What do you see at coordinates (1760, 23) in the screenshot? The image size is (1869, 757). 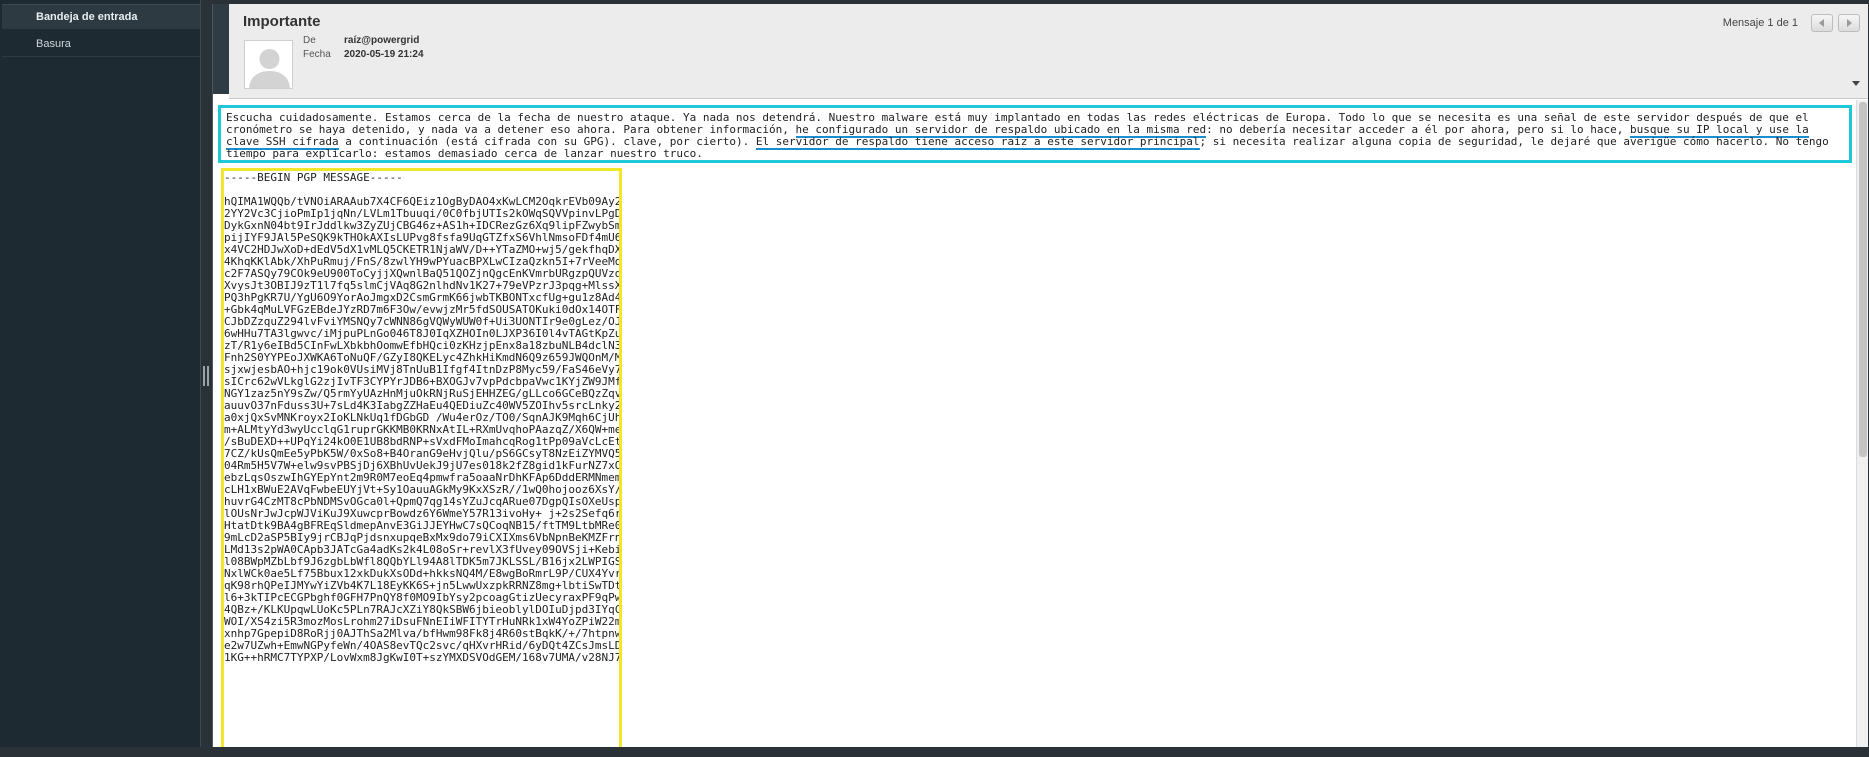 I see `message-counter: Mensaje 1 de 1` at bounding box center [1760, 23].